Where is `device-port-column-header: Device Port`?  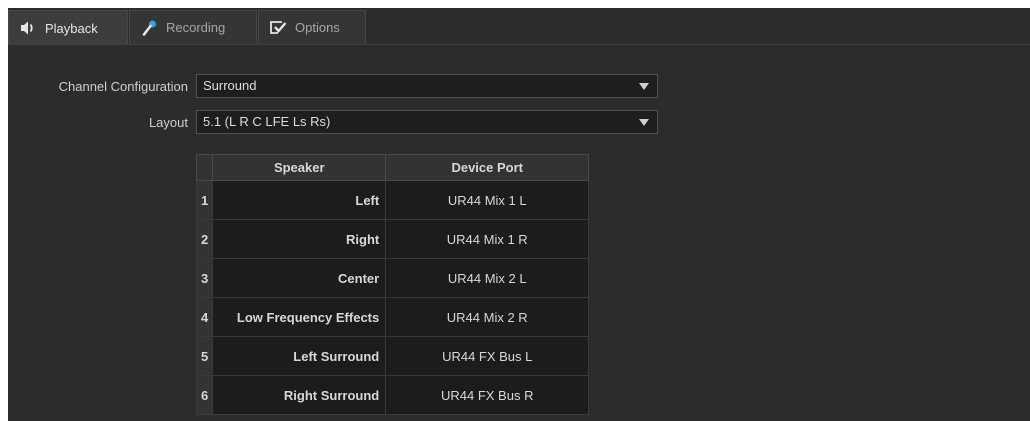
device-port-column-header: Device Port is located at coordinates (487, 167).